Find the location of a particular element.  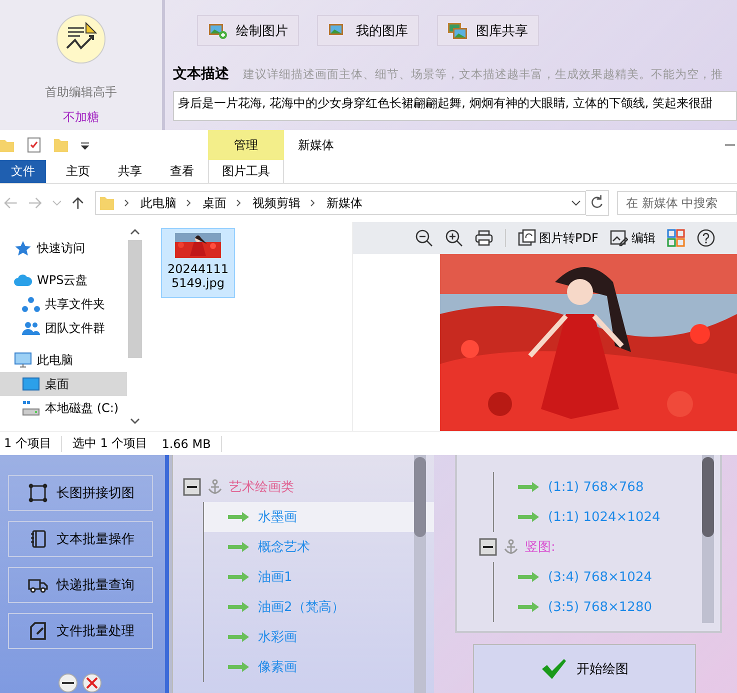

ribbon-tab: 文件 is located at coordinates (23, 171).